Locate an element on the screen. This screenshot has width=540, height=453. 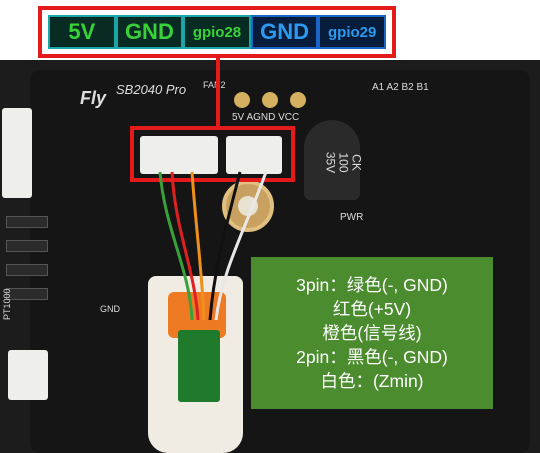
info-line-1: 3pin：绿色(-, GND) is located at coordinates (372, 285).